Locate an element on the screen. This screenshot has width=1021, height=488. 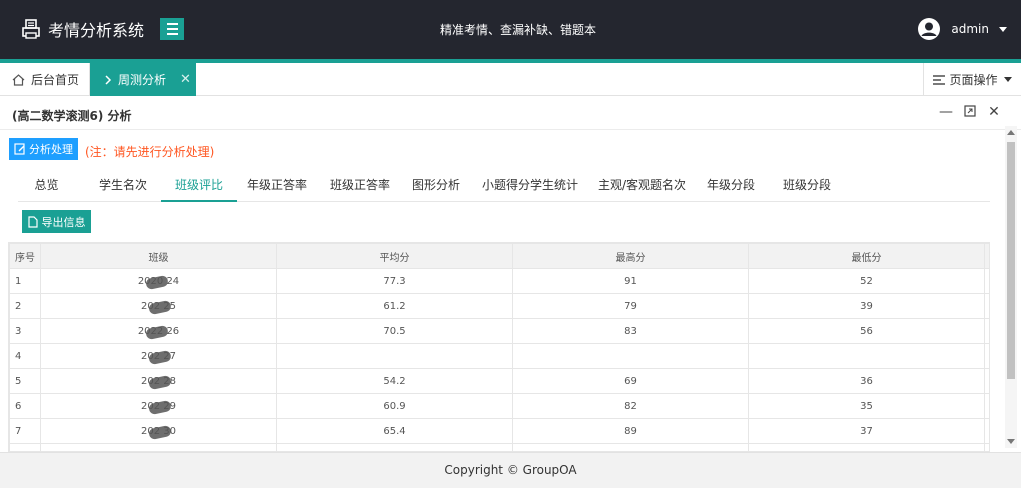
cell-index: 2 is located at coordinates (25, 306).